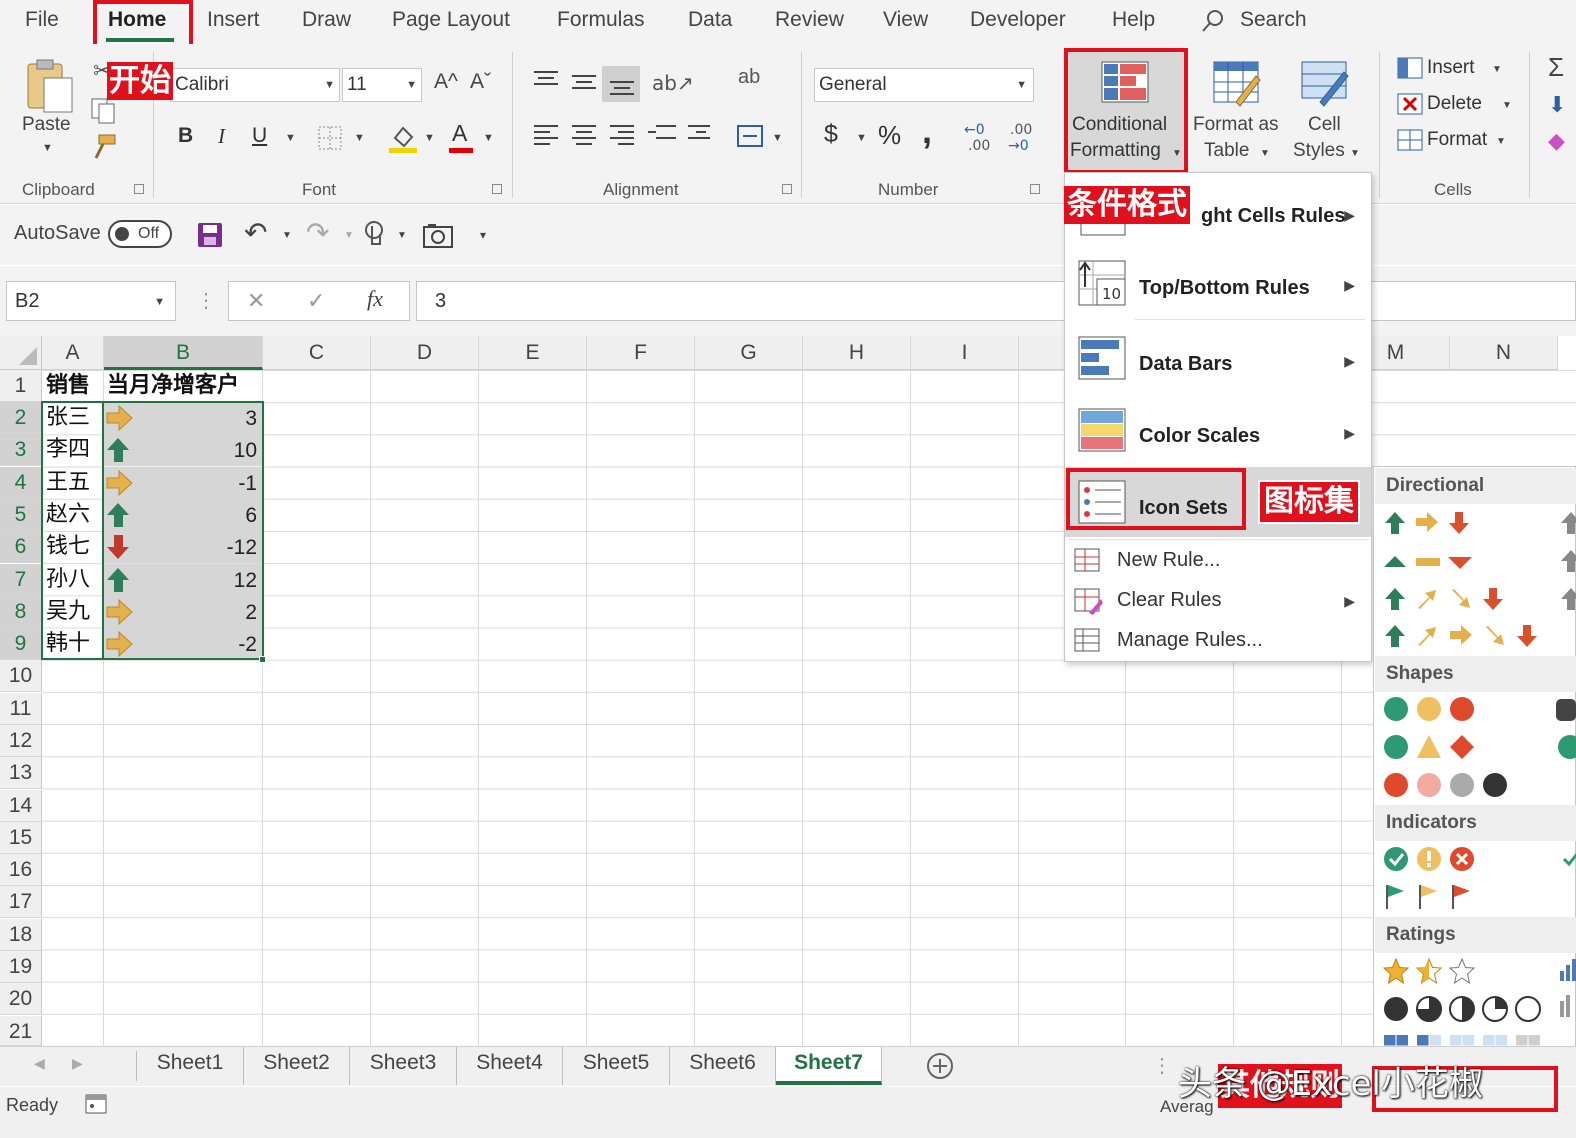 The width and height of the screenshot is (1576, 1138). Describe the element at coordinates (21, 999) in the screenshot. I see `row-header: 20` at that location.